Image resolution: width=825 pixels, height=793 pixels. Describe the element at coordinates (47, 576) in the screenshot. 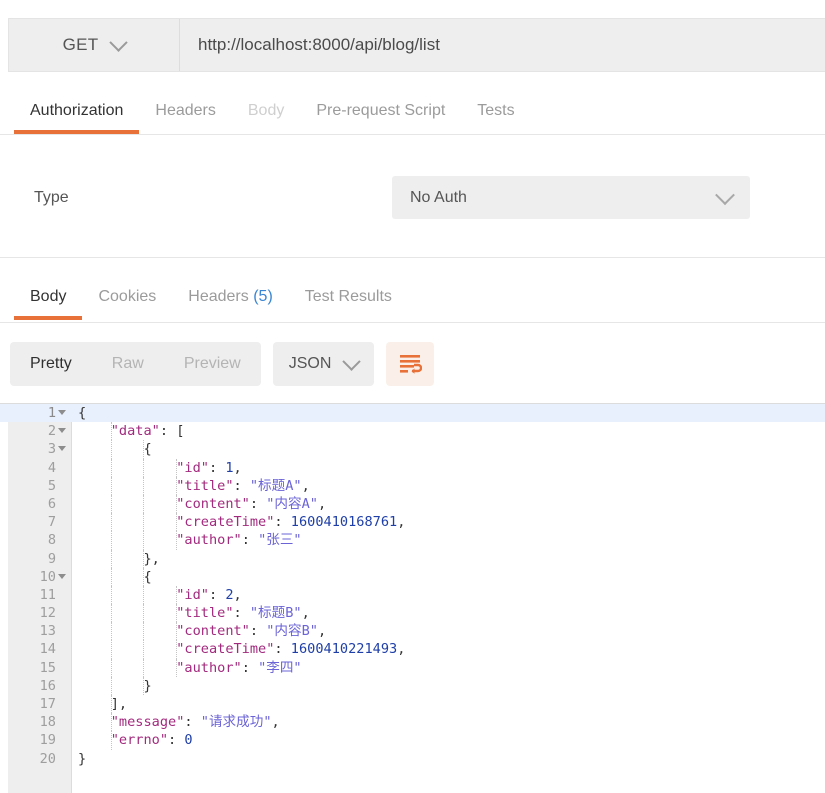

I see `line-number: 10` at that location.